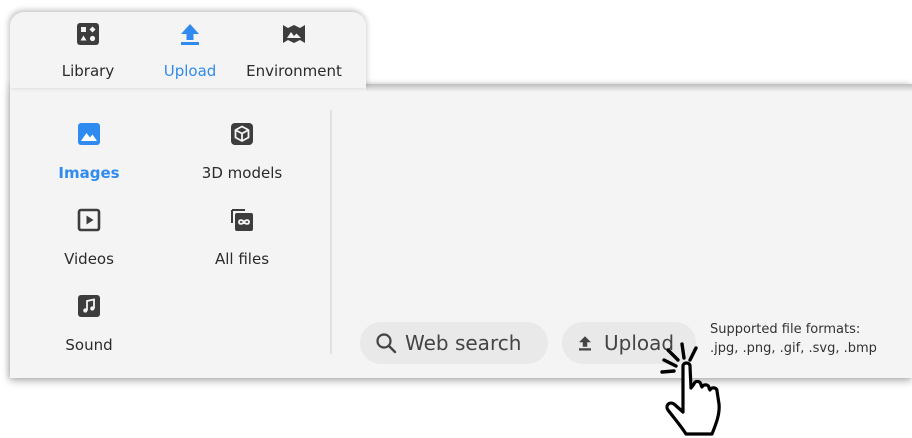 The height and width of the screenshot is (438, 912). Describe the element at coordinates (242, 220) in the screenshot. I see `all-files-icon` at that location.